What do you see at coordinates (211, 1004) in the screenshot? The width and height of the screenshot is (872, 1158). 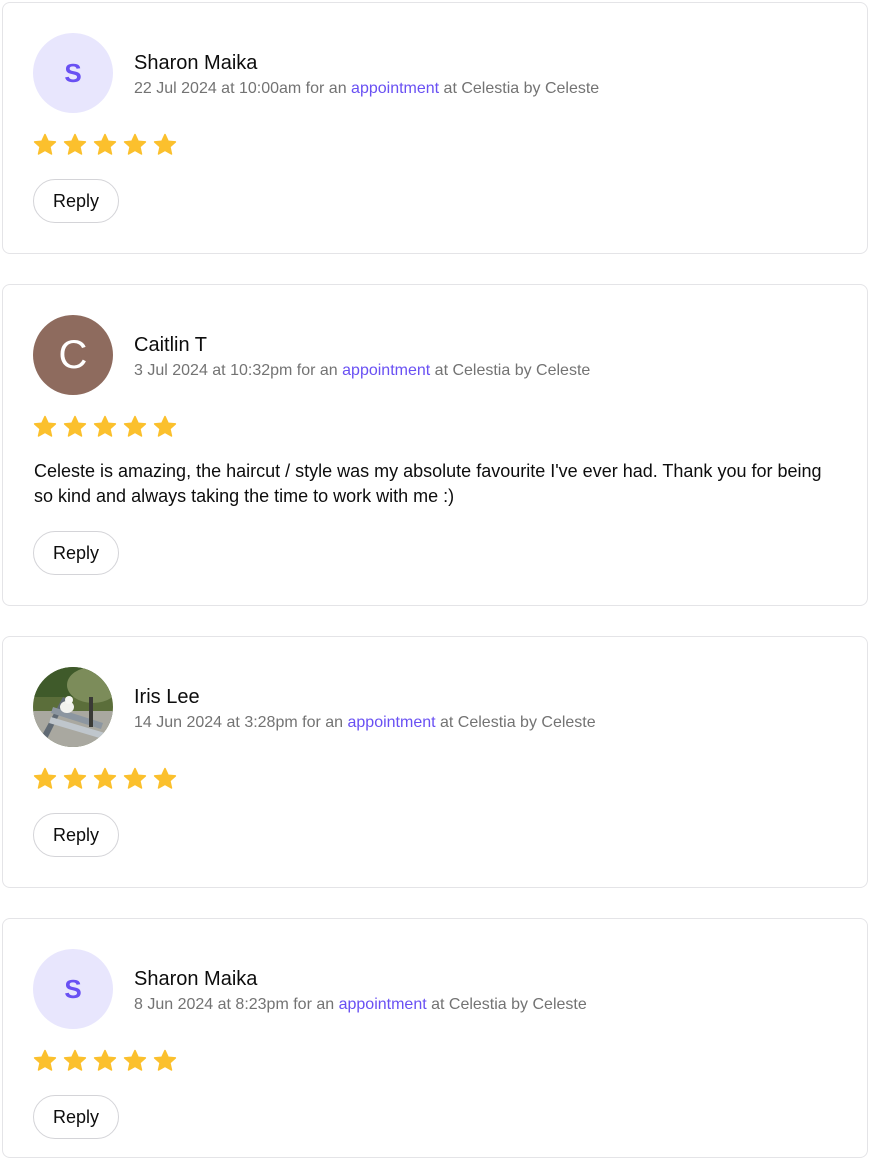 I see `review-date: 8 Jun 2024 at 8:23pm` at bounding box center [211, 1004].